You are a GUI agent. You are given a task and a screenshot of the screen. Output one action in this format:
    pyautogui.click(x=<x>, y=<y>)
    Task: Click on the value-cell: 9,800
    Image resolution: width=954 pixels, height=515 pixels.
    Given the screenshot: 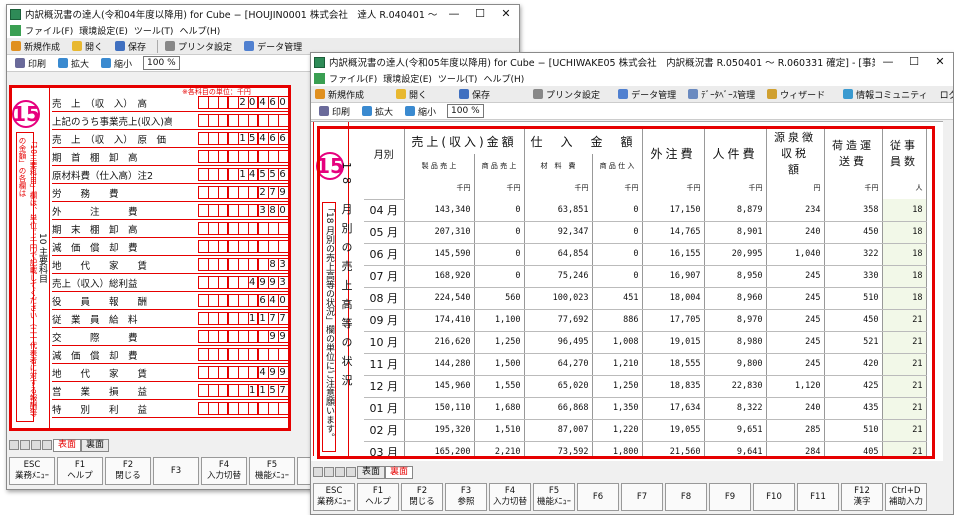 What is the action you would take?
    pyautogui.click(x=735, y=364)
    